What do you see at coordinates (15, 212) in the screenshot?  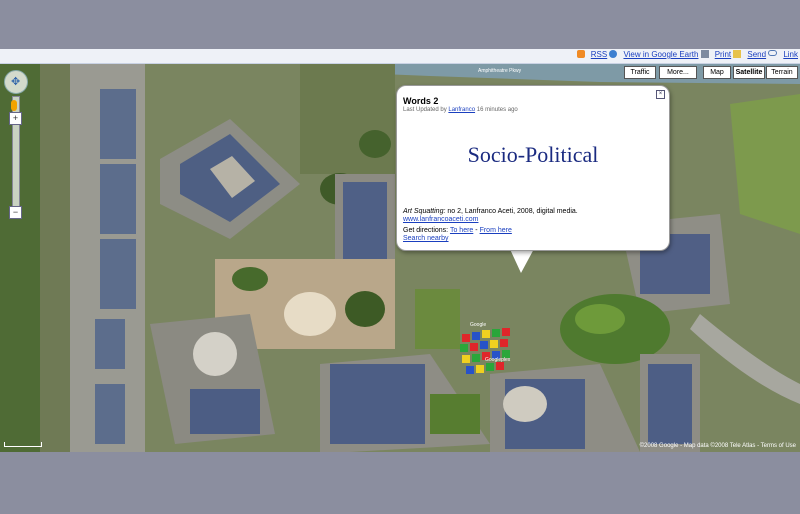 I see `zoom-out-button: −` at bounding box center [15, 212].